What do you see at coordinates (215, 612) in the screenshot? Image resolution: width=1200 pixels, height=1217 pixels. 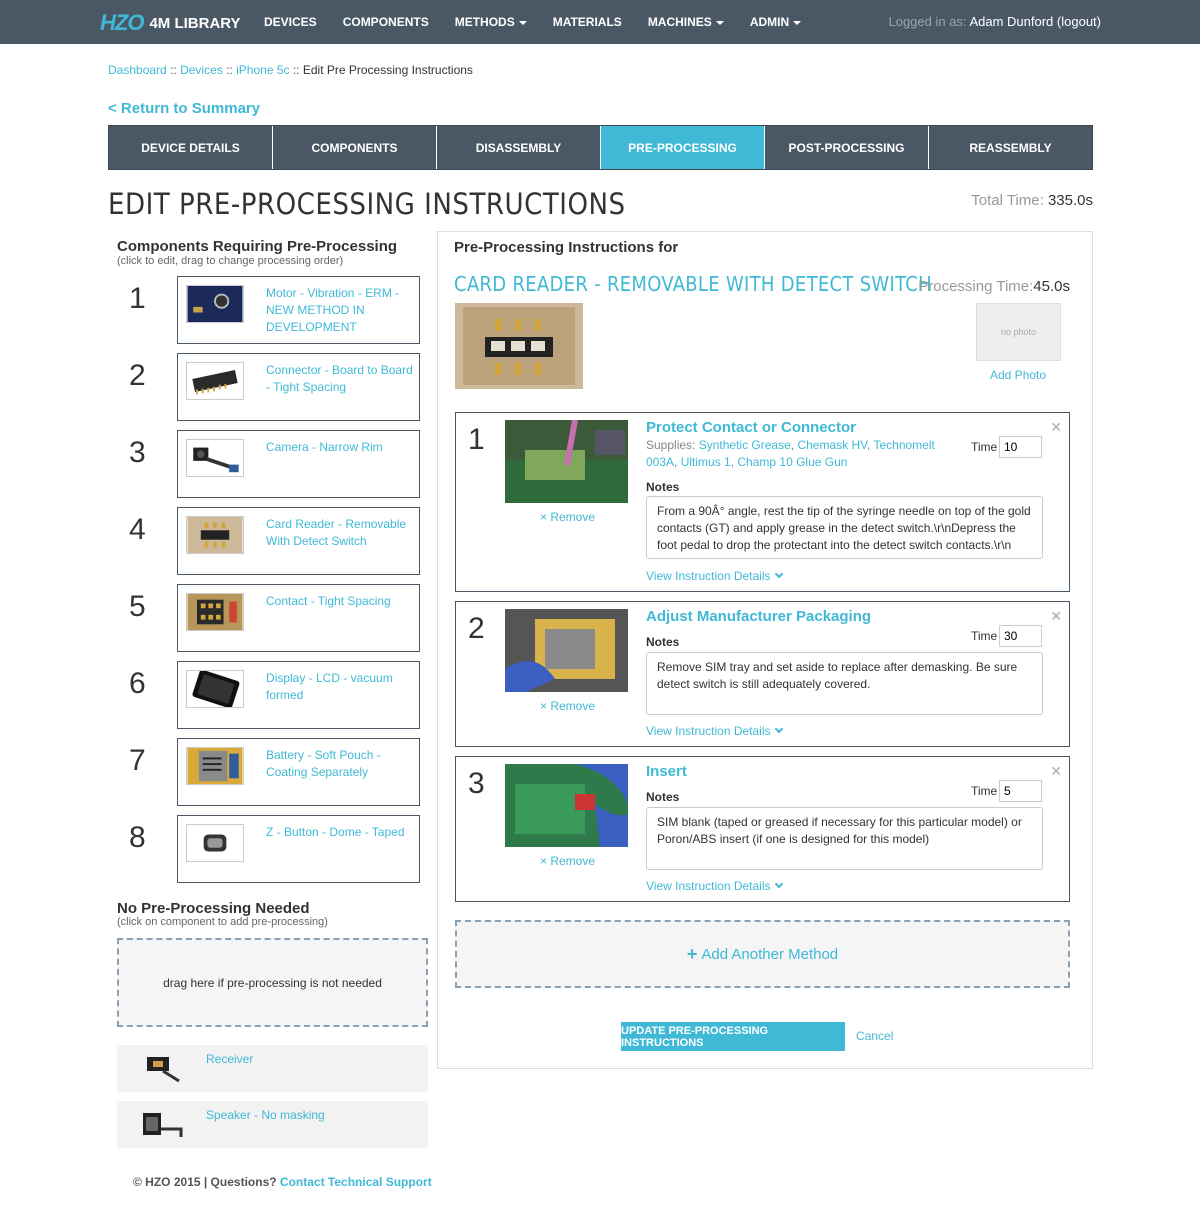 I see `contact-thumb` at bounding box center [215, 612].